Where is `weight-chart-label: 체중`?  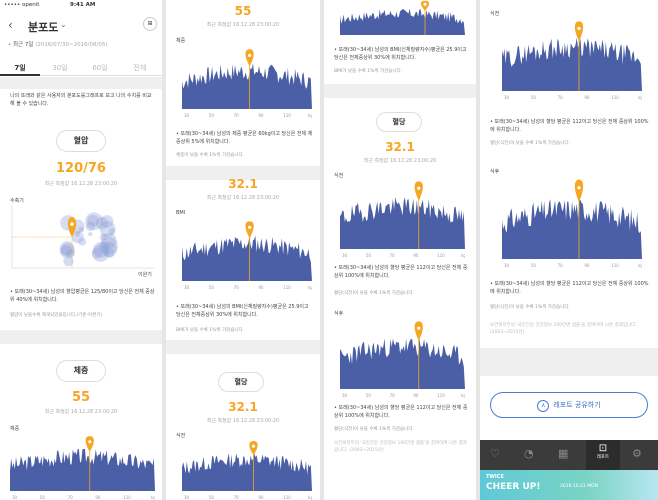 weight-chart-label: 체중 is located at coordinates (181, 41).